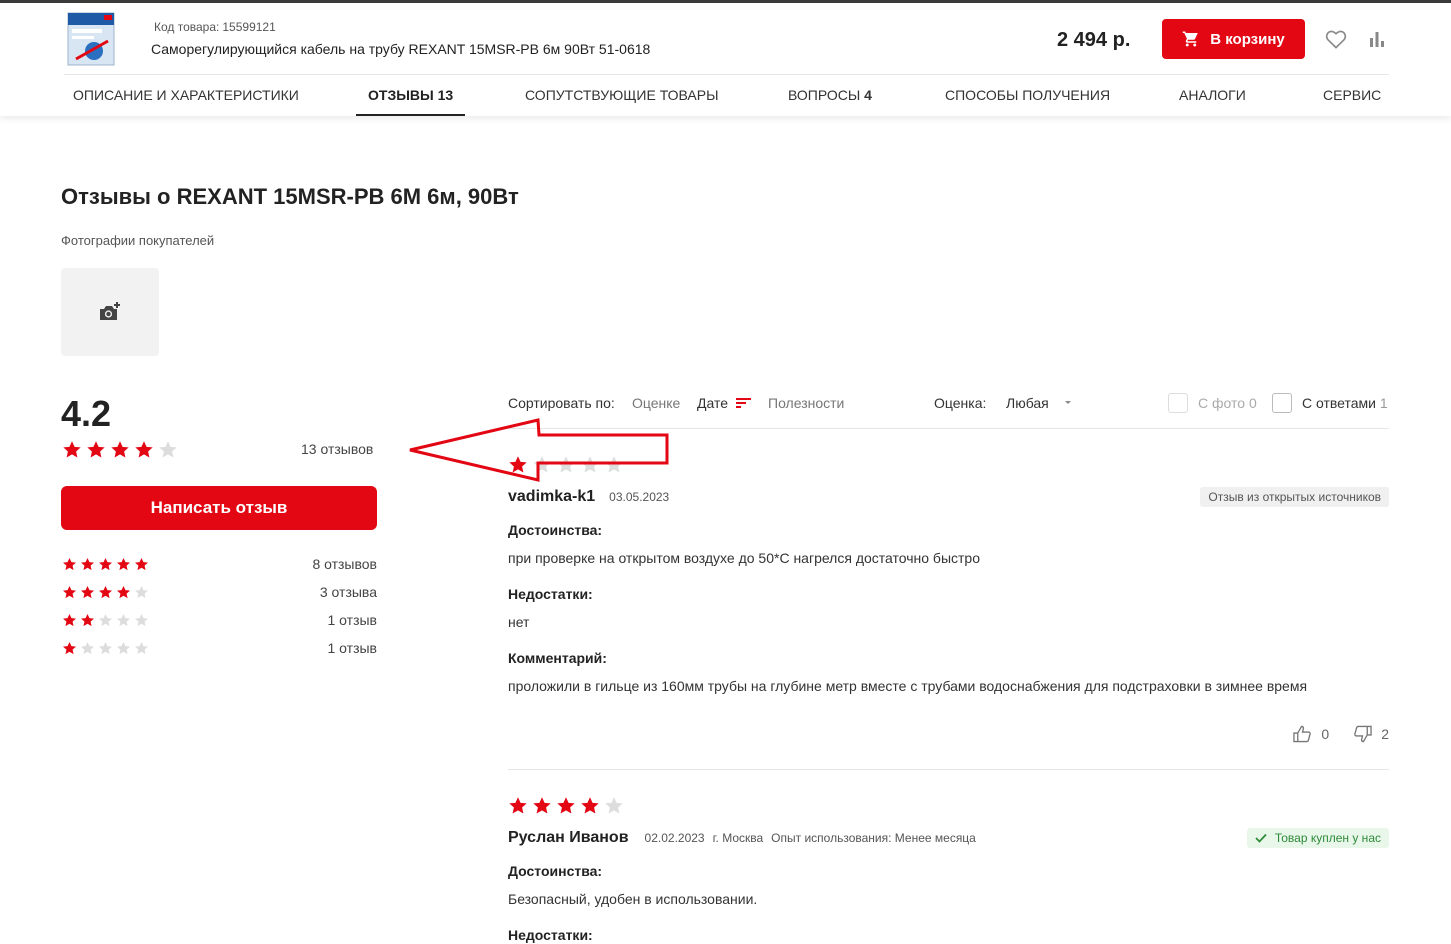 The image size is (1451, 944). I want to click on tab-label: СЕРВИС, so click(1352, 95).